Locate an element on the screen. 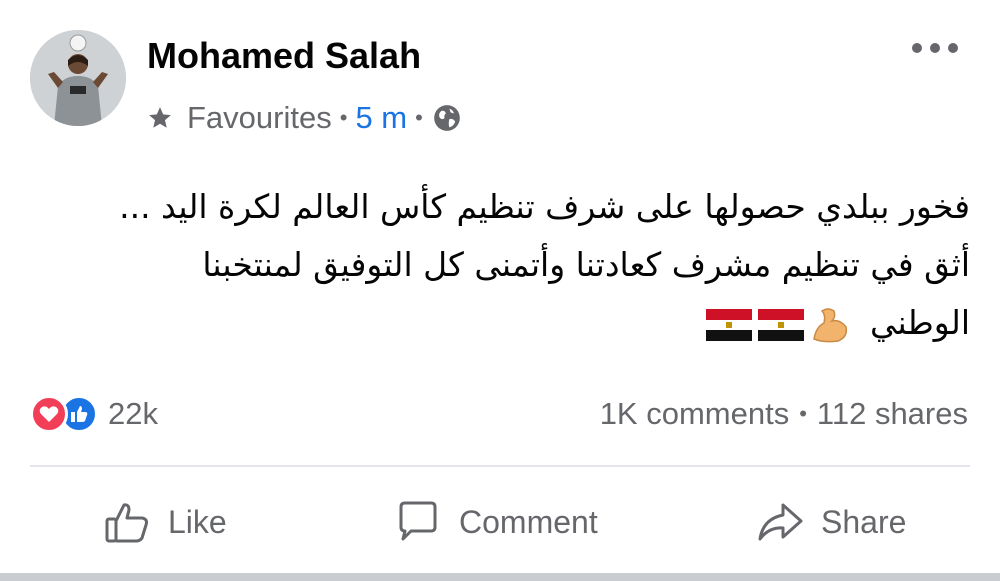  post-meta: Favourites • 5 m • is located at coordinates (304, 118).